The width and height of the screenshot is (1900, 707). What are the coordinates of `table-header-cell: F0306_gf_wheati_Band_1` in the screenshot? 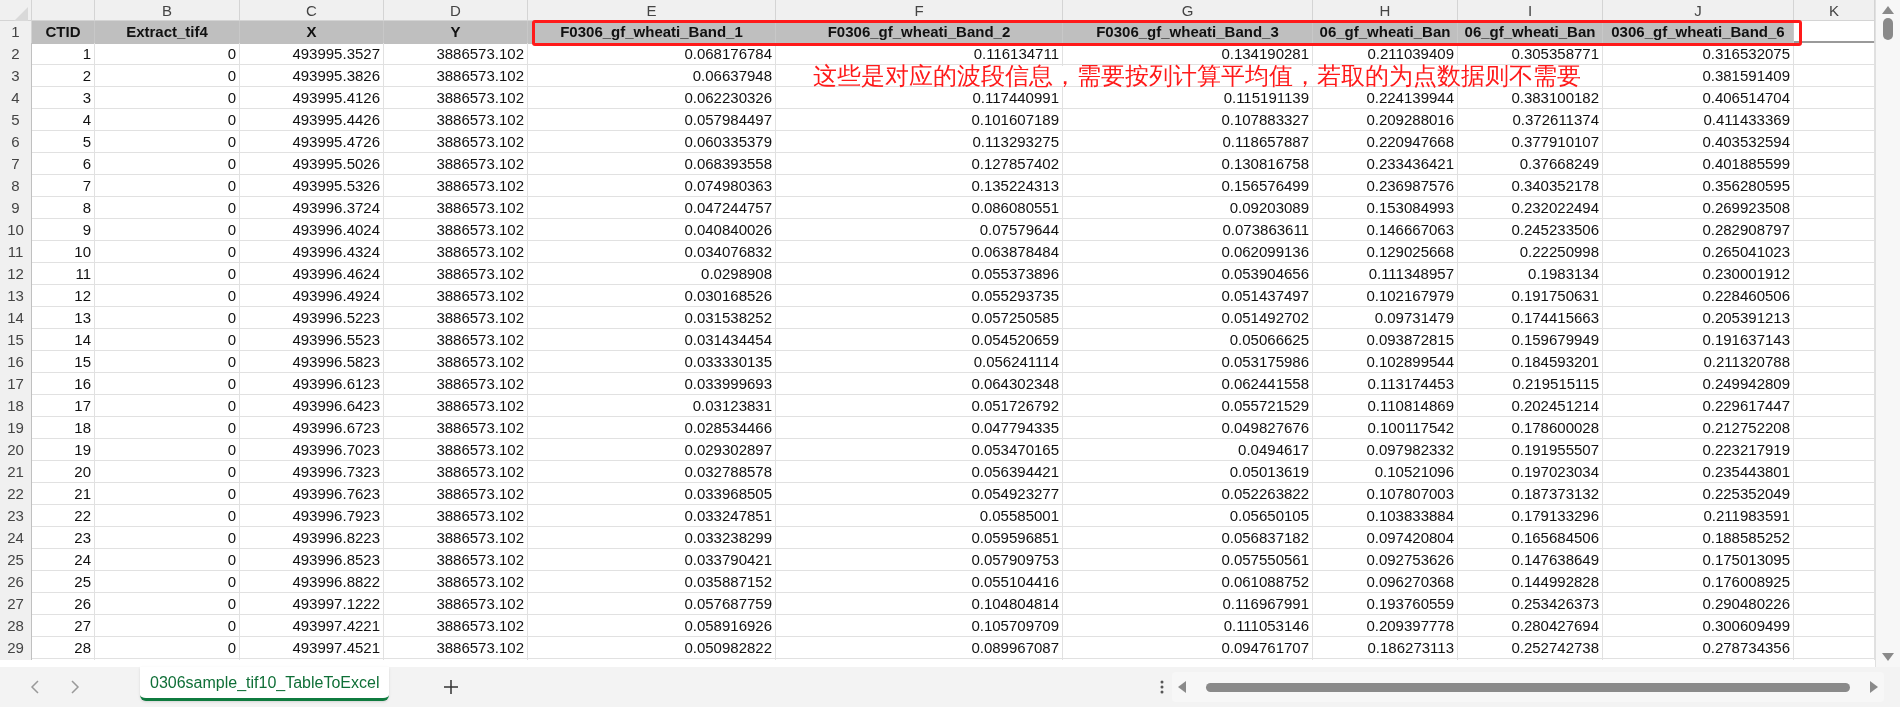 It's located at (652, 32).